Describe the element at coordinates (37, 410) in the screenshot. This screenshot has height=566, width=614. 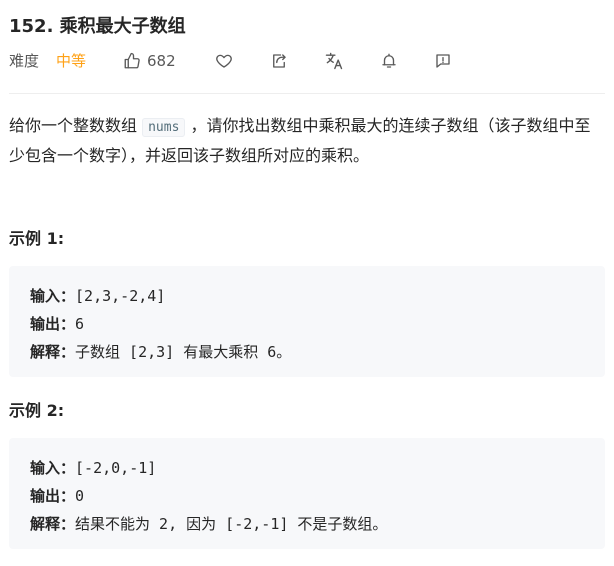
I see `example-title: 示例 2:` at that location.